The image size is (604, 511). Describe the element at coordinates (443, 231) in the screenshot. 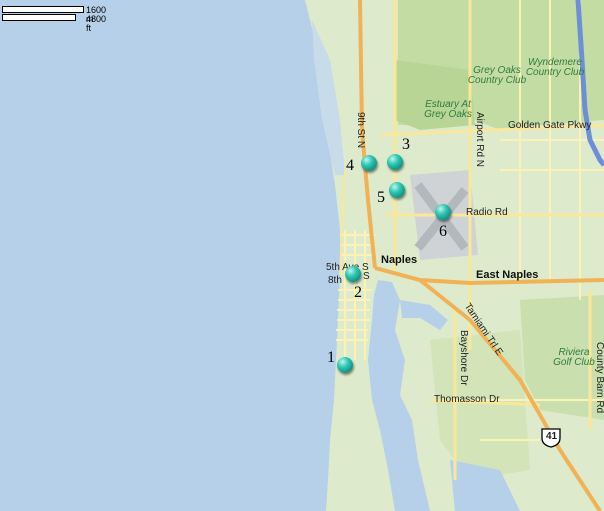

I see `marker-label-6: 6` at that location.